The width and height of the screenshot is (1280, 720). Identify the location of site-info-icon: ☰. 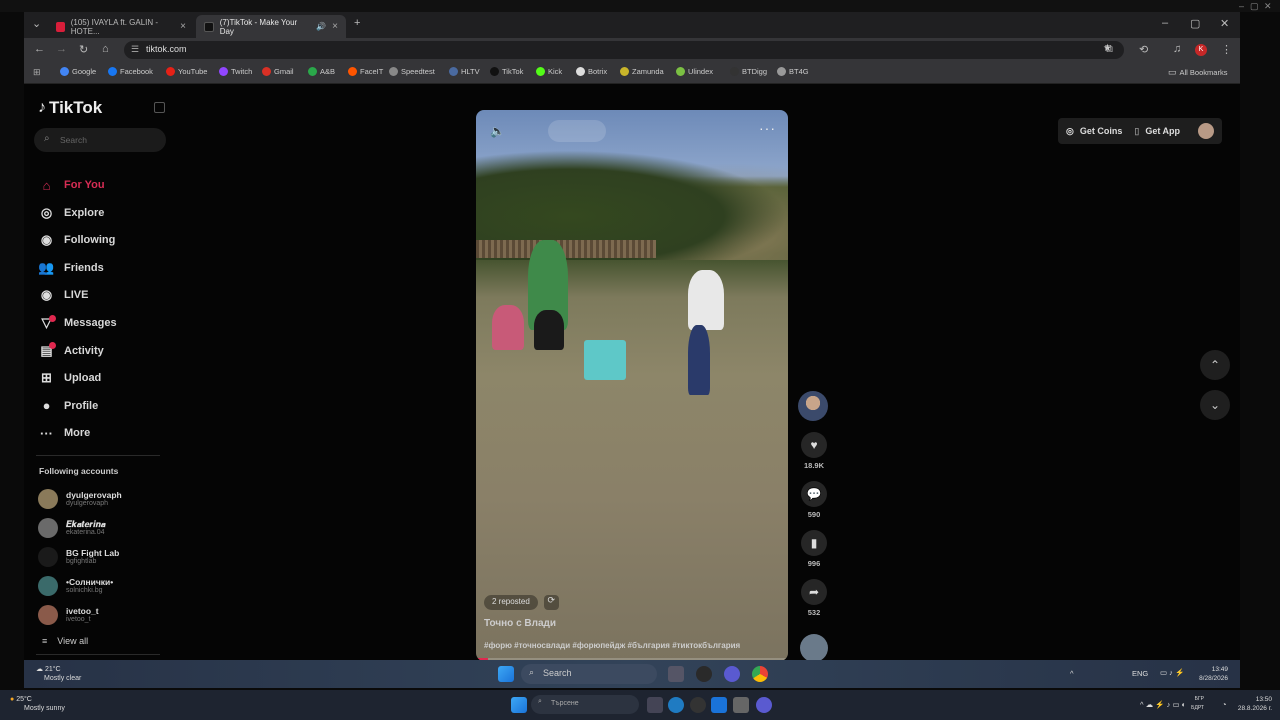
(135, 49).